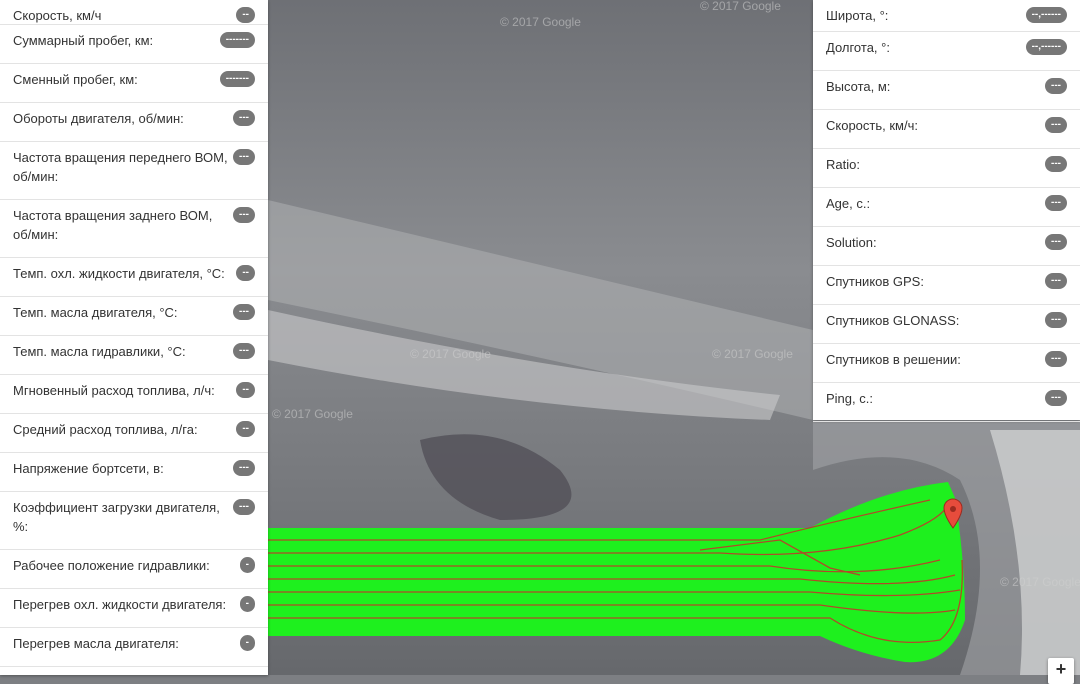  What do you see at coordinates (875, 281) in the screenshot?
I see `row-label: Спутников GPS:` at bounding box center [875, 281].